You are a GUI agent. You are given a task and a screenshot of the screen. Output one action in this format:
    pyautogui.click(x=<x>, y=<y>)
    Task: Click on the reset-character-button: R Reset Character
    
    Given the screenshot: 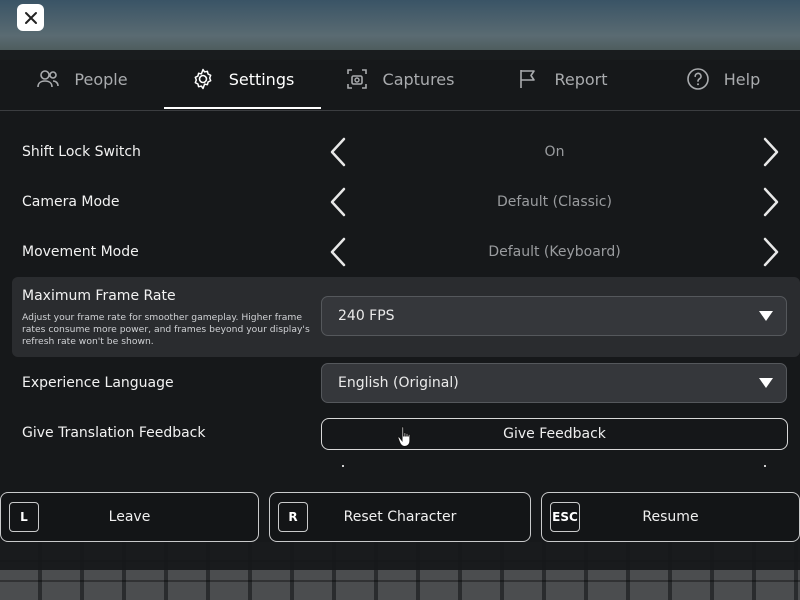 What is the action you would take?
    pyautogui.click(x=400, y=517)
    